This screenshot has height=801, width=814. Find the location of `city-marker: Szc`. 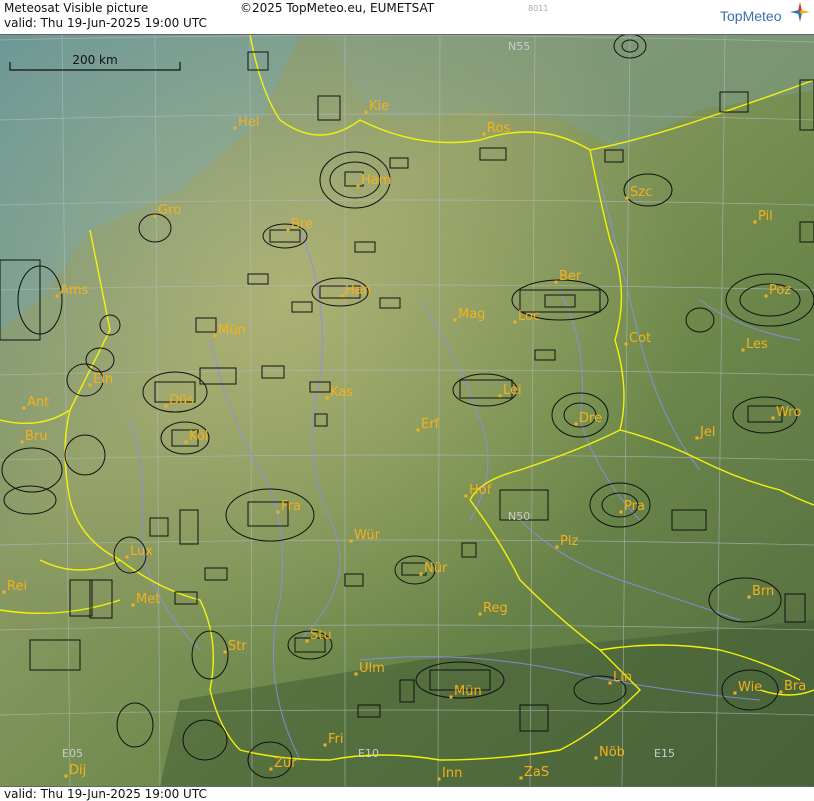

city-marker: Szc is located at coordinates (638, 192).